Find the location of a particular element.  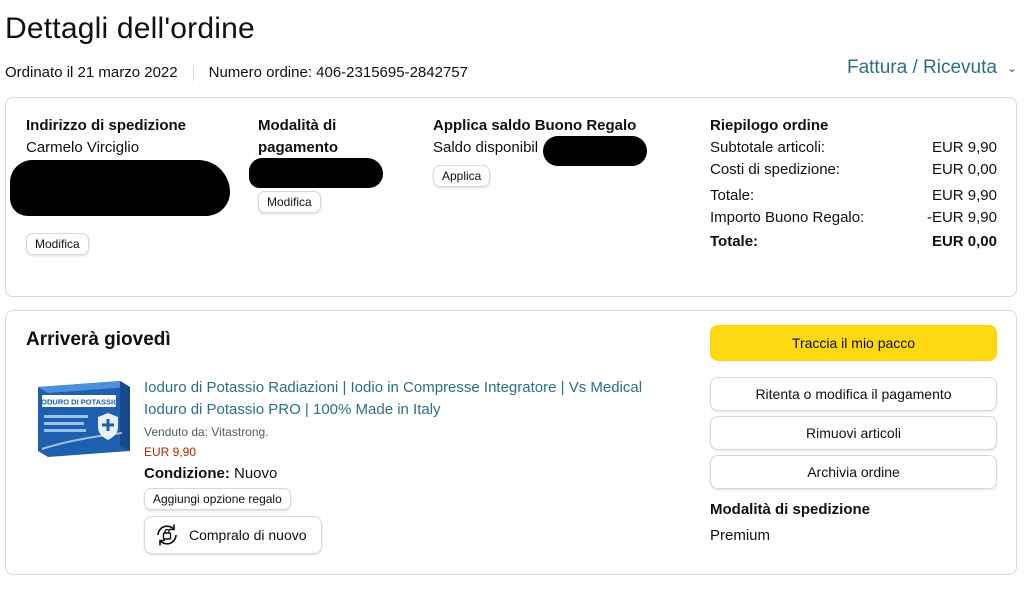

order-summary-heading: Riepilogo ordine is located at coordinates (769, 125).